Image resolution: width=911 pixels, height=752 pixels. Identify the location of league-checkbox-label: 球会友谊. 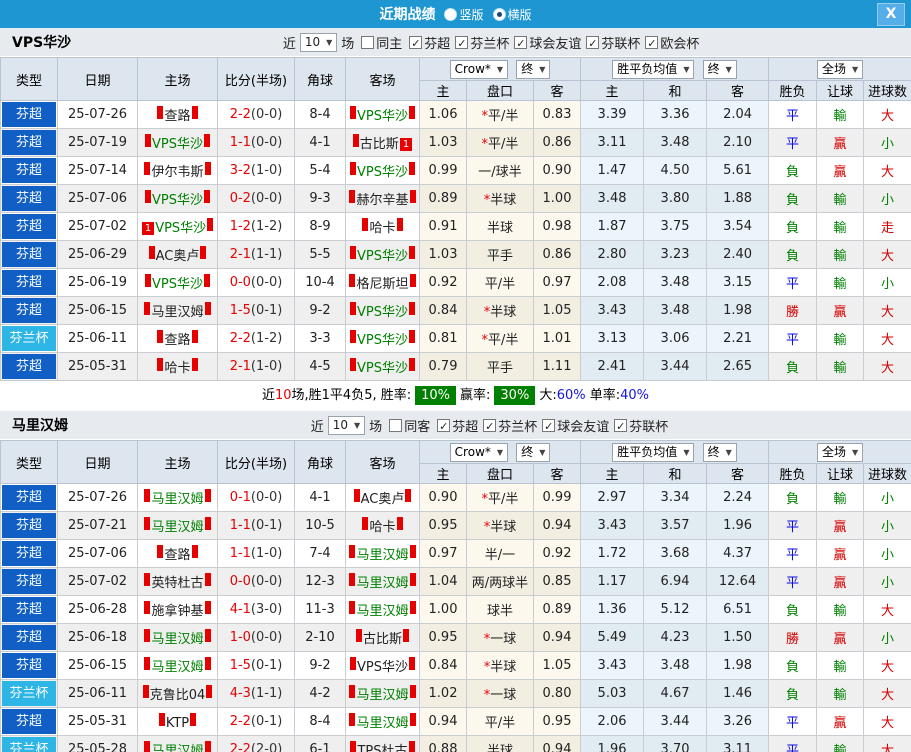
(583, 427).